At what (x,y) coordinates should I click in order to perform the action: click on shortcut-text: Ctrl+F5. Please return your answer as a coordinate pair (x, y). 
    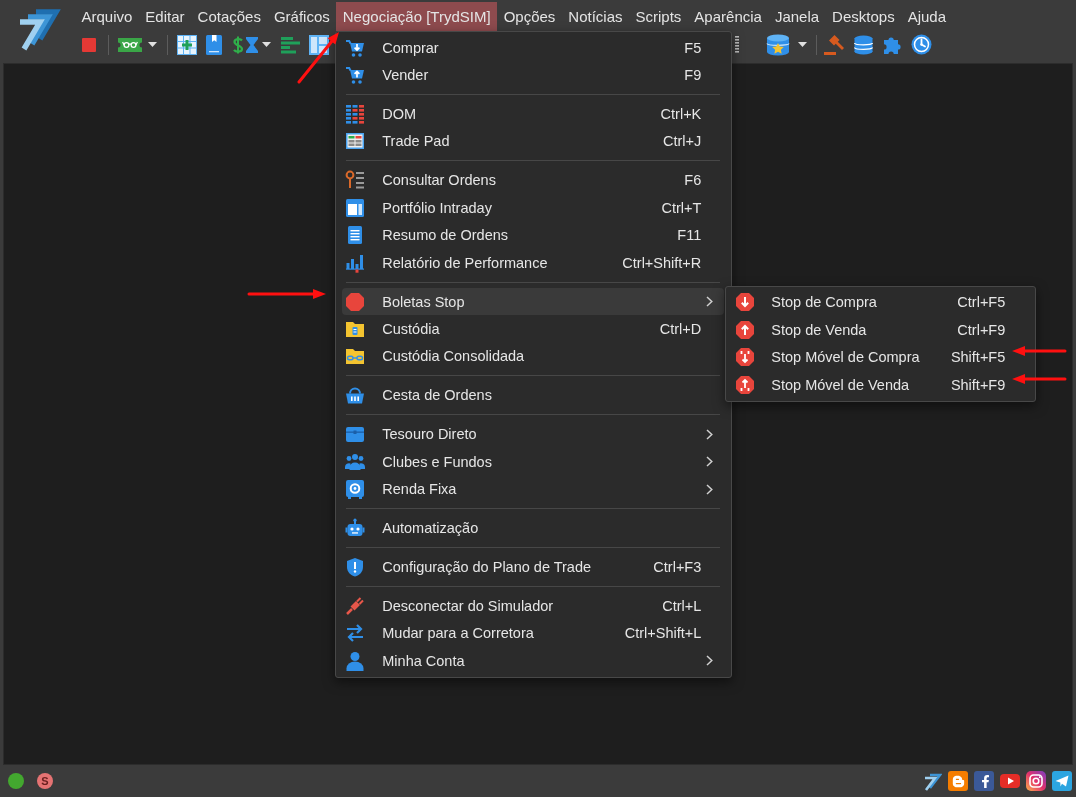
    Looking at the image, I should click on (981, 302).